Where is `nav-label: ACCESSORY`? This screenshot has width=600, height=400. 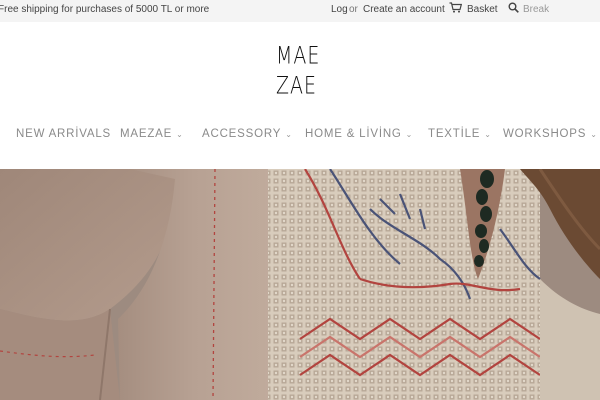
nav-label: ACCESSORY is located at coordinates (242, 134).